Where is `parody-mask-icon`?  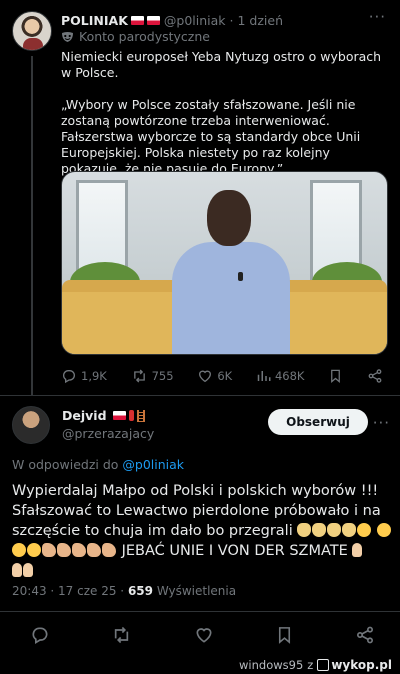
parody-mask-icon is located at coordinates (67, 36).